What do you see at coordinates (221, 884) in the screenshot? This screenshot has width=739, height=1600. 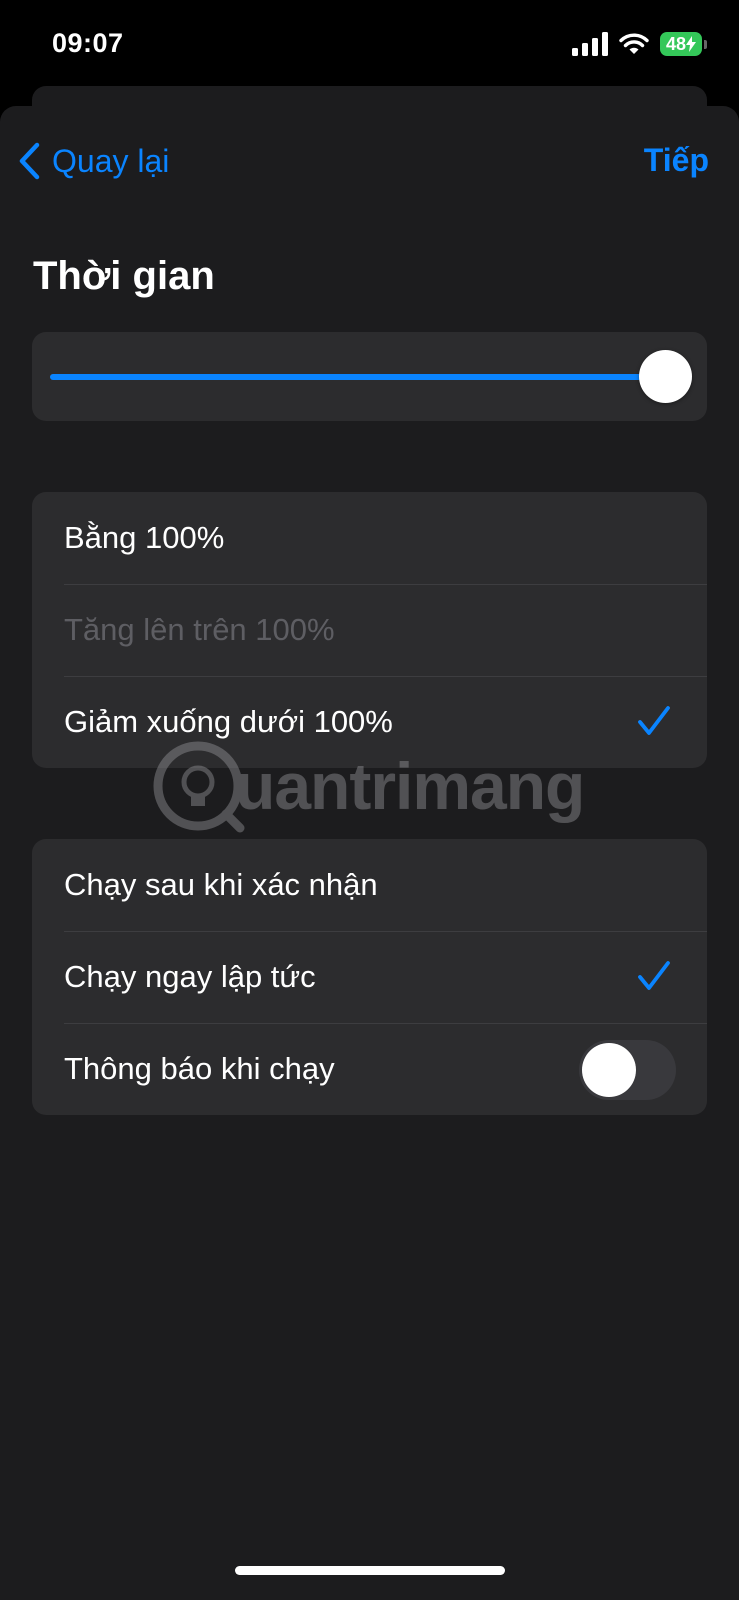 I see `option-label: Chạy sau khi xác nhận` at bounding box center [221, 884].